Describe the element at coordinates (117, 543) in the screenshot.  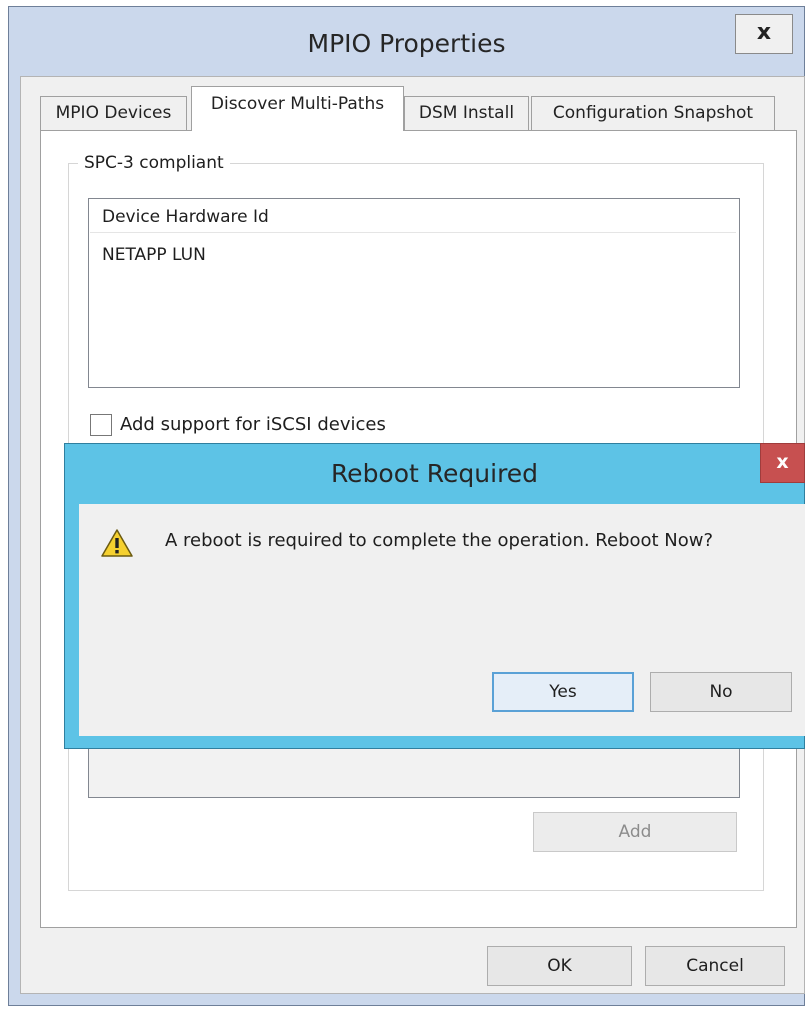
I see `warning-icon` at that location.